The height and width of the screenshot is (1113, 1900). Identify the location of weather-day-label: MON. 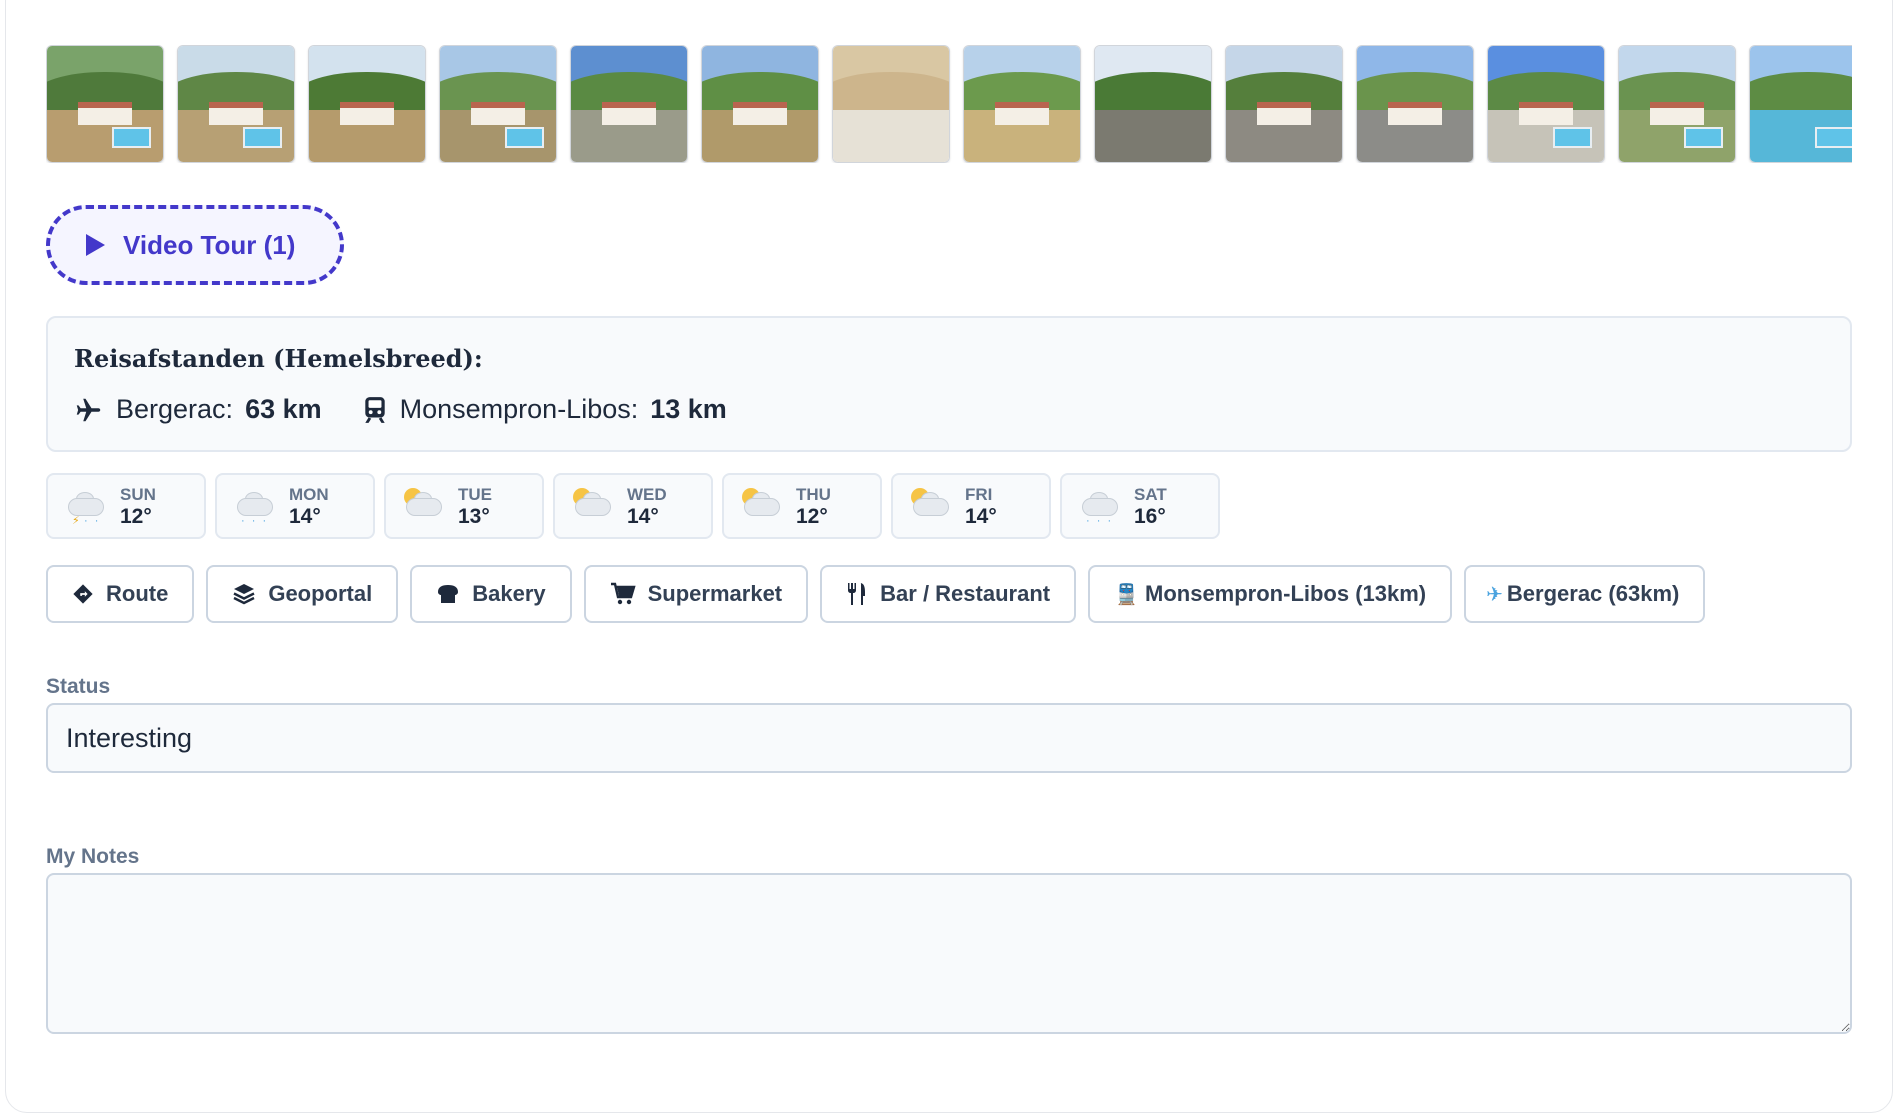
(309, 494).